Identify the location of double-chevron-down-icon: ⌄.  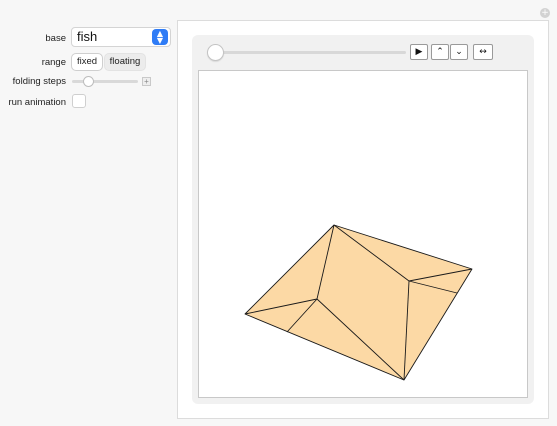
(459, 52).